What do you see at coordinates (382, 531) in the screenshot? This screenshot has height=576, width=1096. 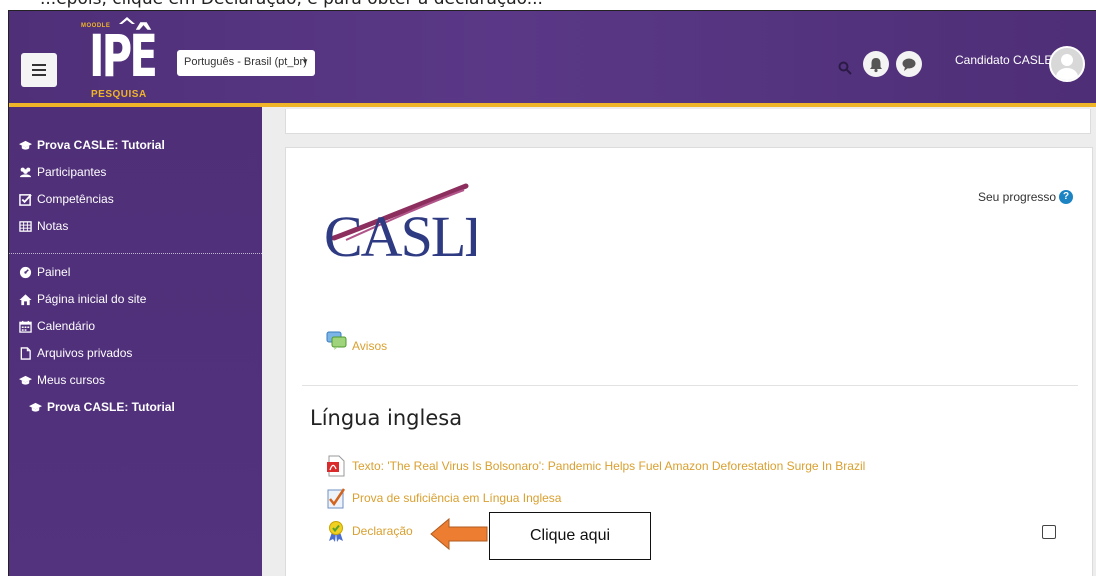 I see `activity-link: Declaração` at bounding box center [382, 531].